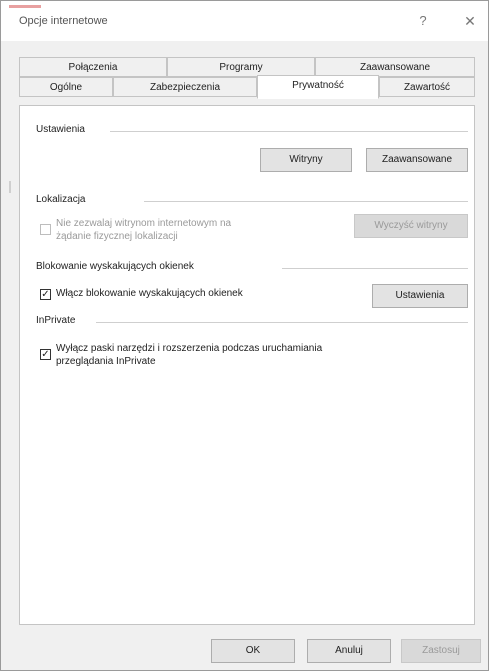  What do you see at coordinates (423, 21) in the screenshot?
I see `help-icon: ?` at bounding box center [423, 21].